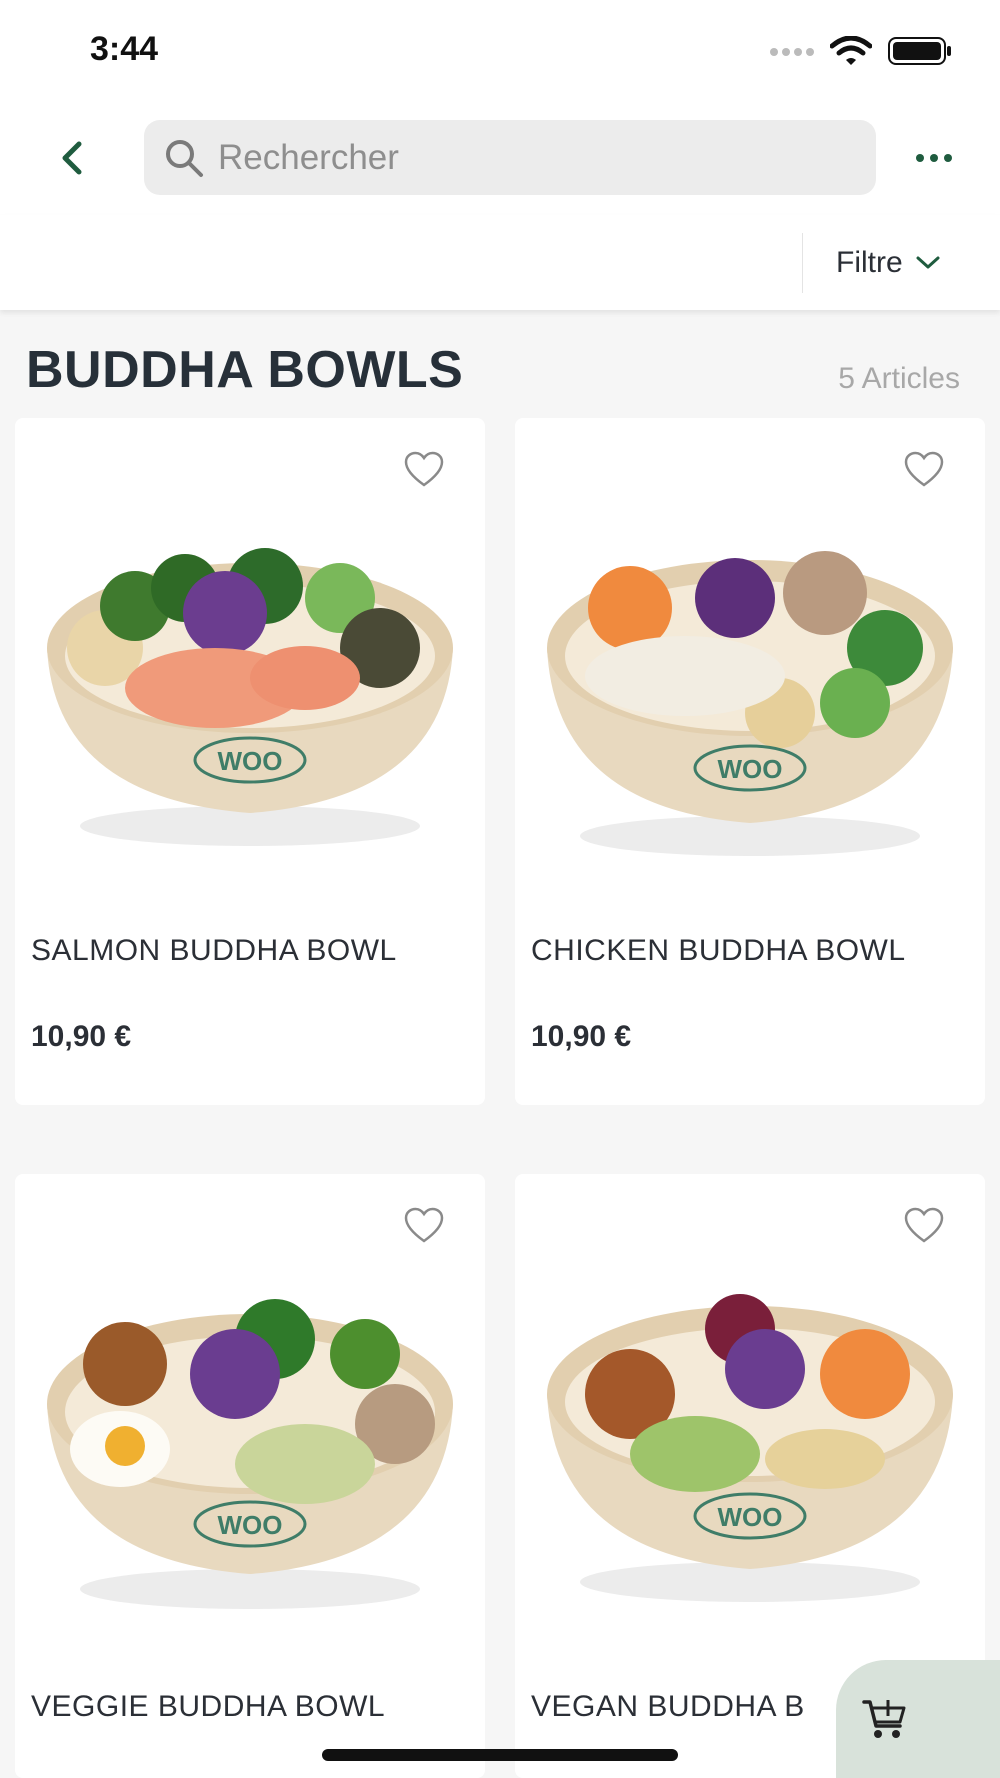 Image resolution: width=1000 pixels, height=1778 pixels. Describe the element at coordinates (668, 1706) in the screenshot. I see `product-name: VEGAN BUDDHA B` at that location.